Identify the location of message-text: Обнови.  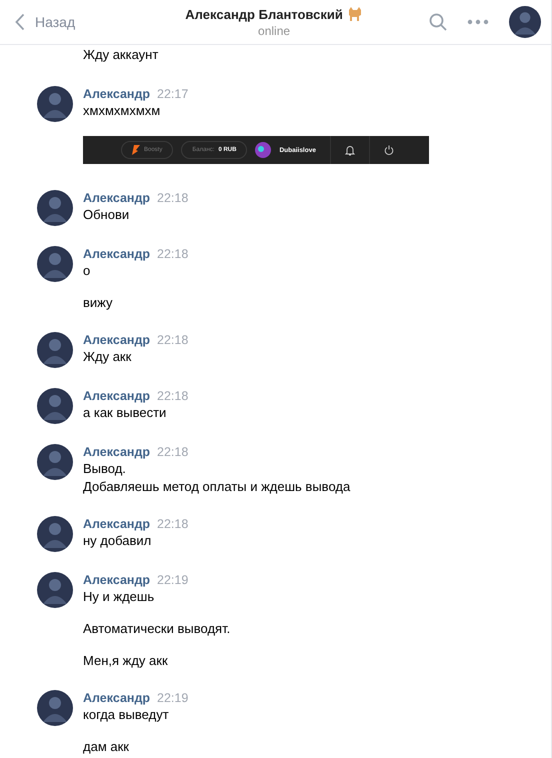
(106, 215).